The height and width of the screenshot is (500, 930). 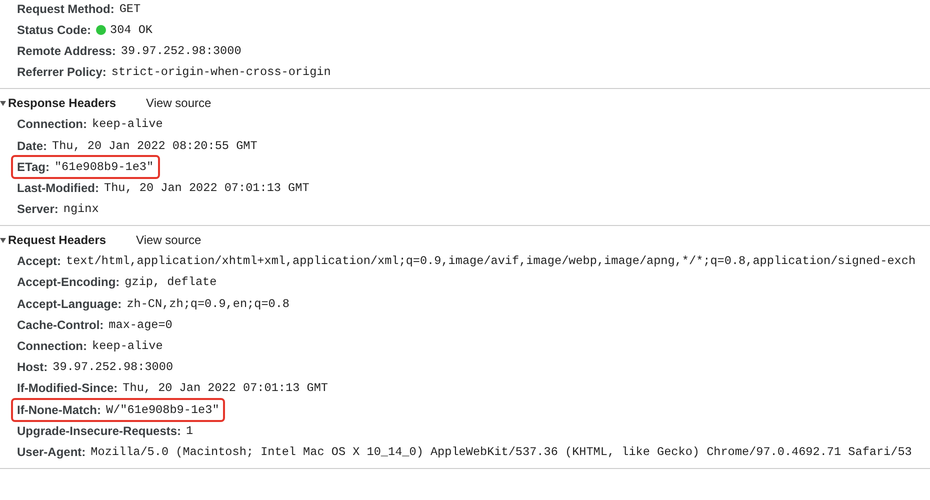 What do you see at coordinates (130, 9) in the screenshot?
I see `header-value: GET` at bounding box center [130, 9].